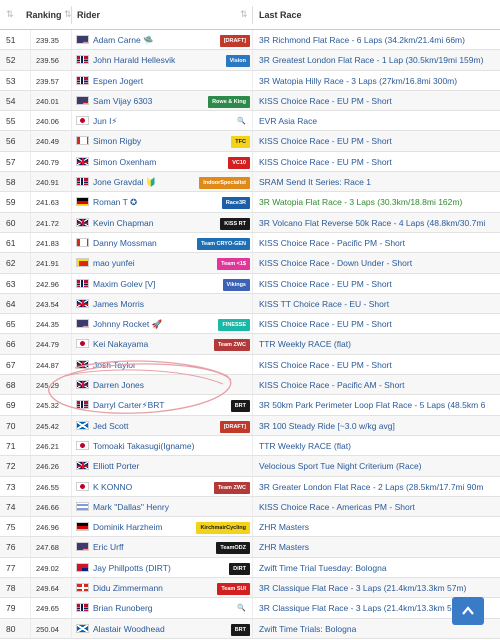  I want to click on last-race-link: KISS Choice Race - Down Under - Short, so click(335, 263).